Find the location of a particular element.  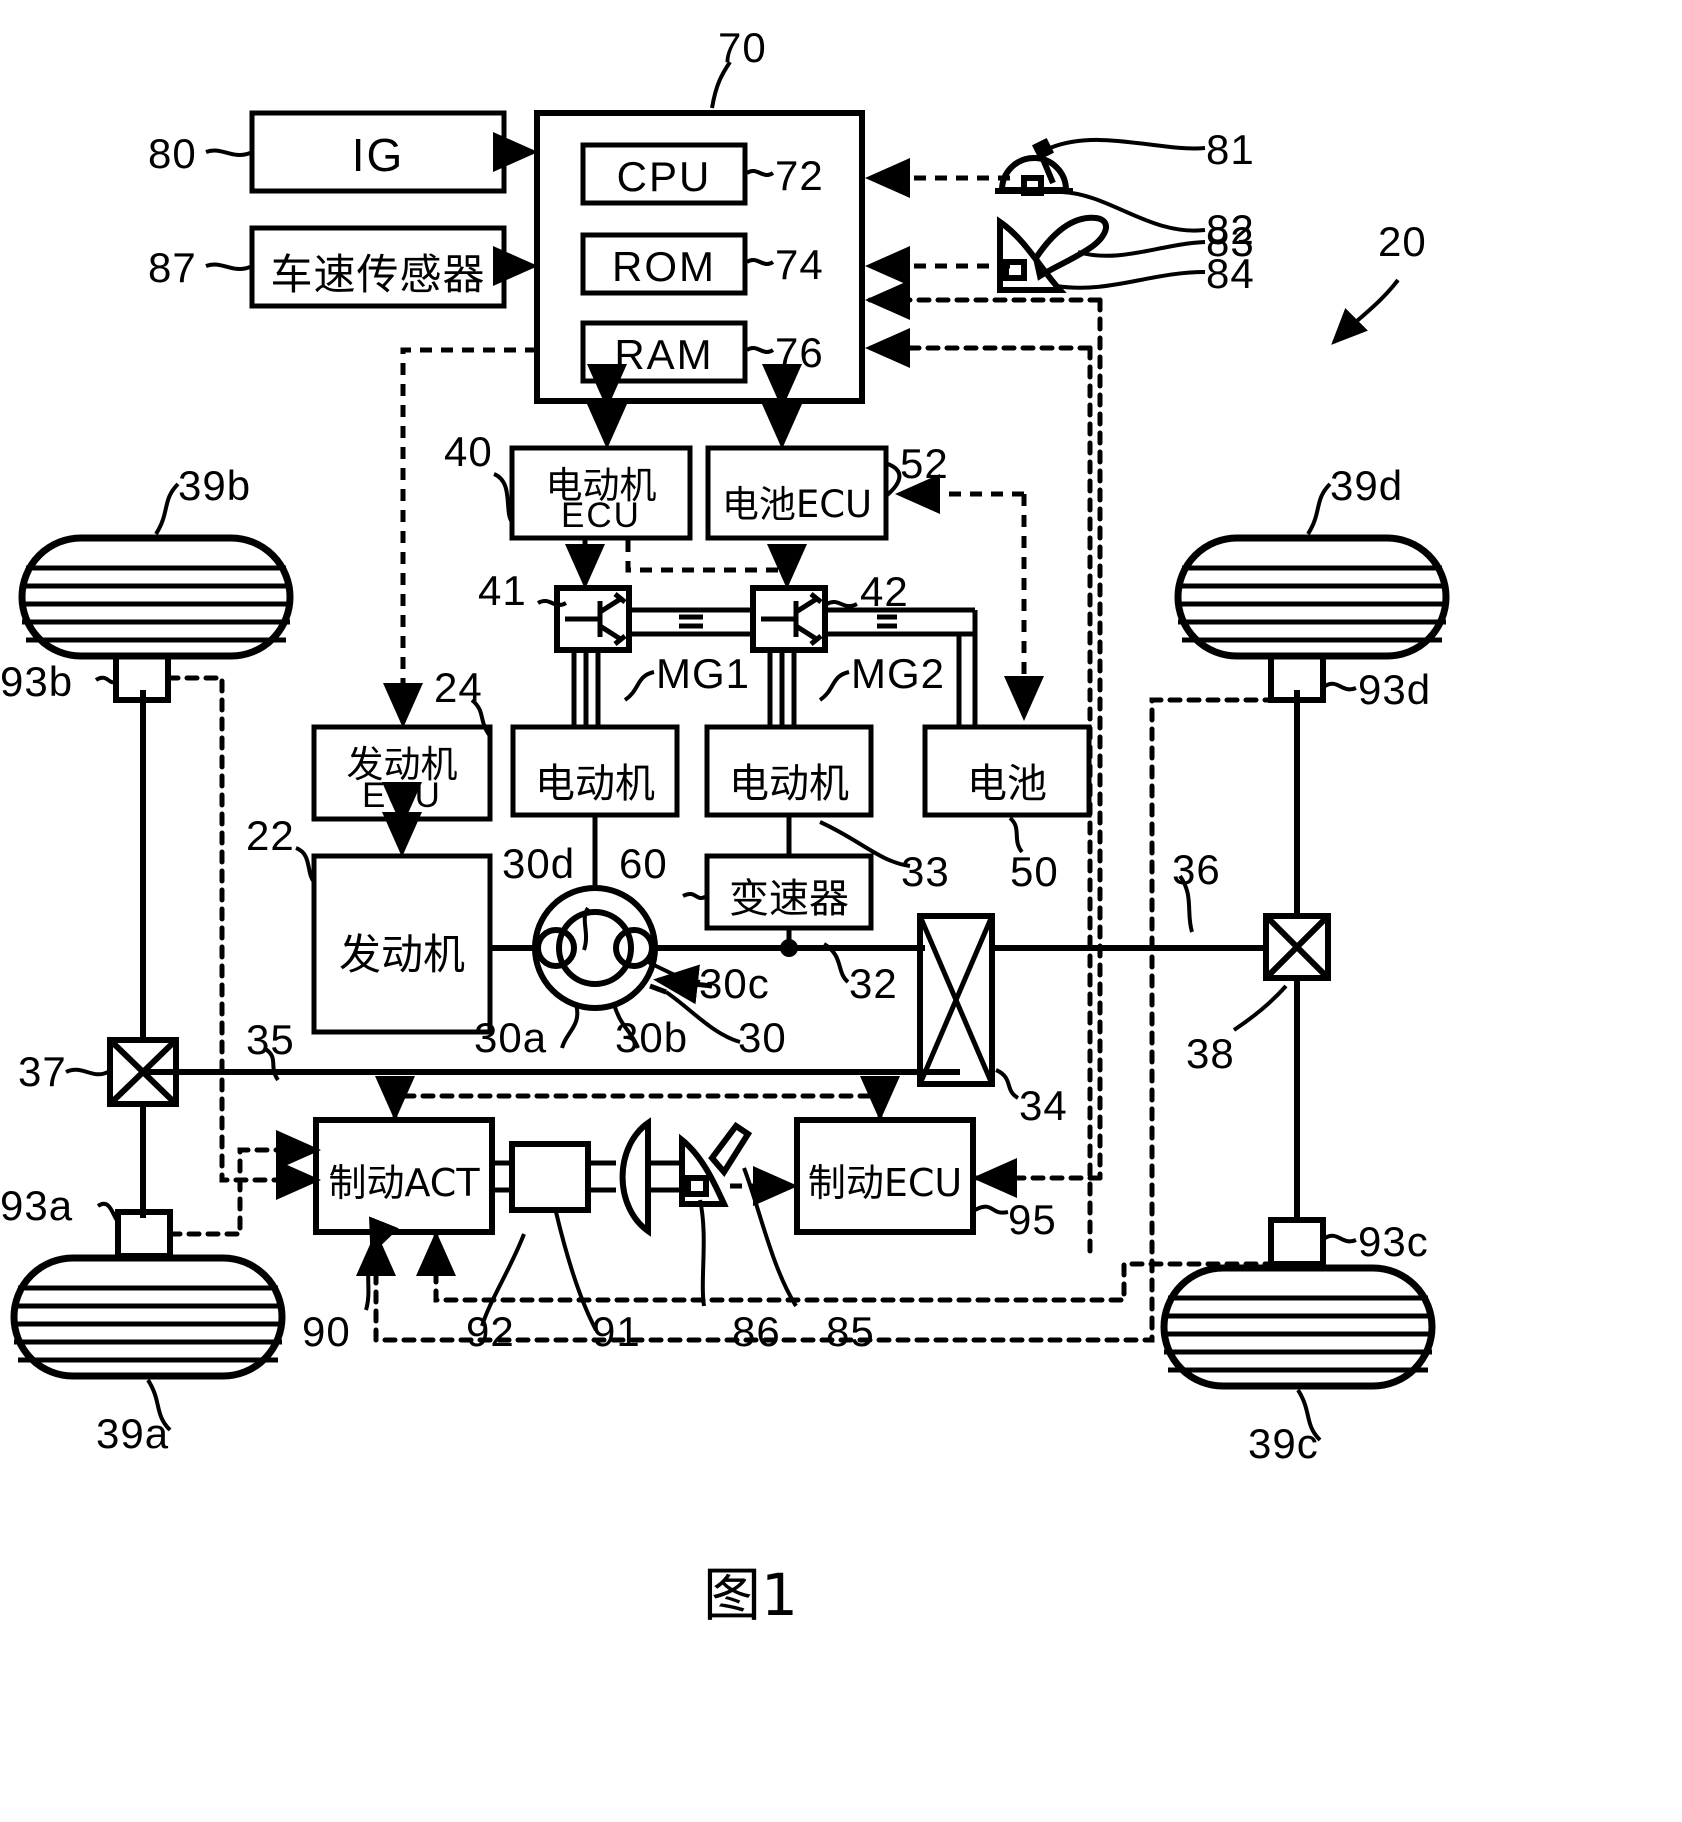

signal-93b-bus is located at coordinates (243, 937).